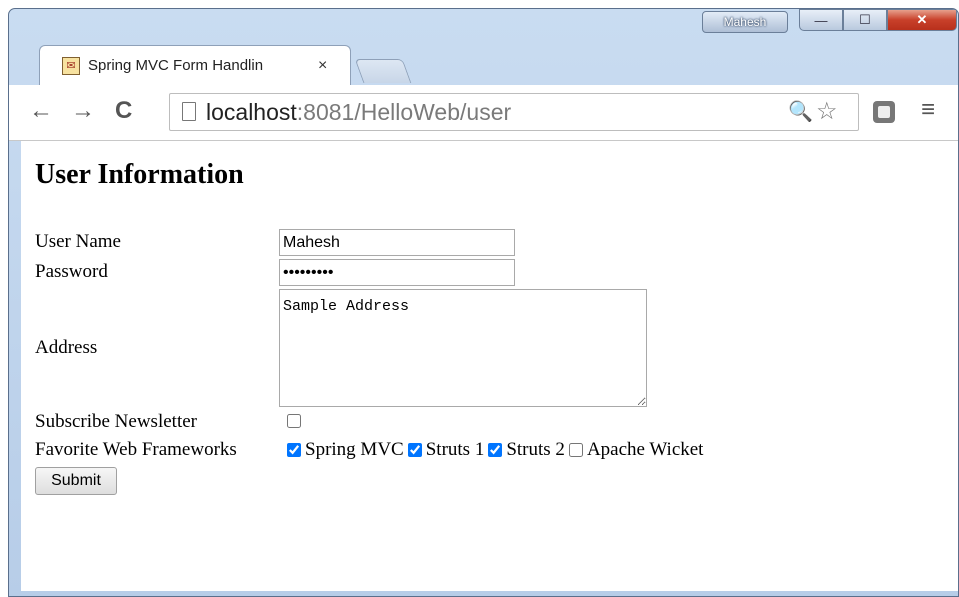 The image size is (959, 597). I want to click on page-icon, so click(189, 111).